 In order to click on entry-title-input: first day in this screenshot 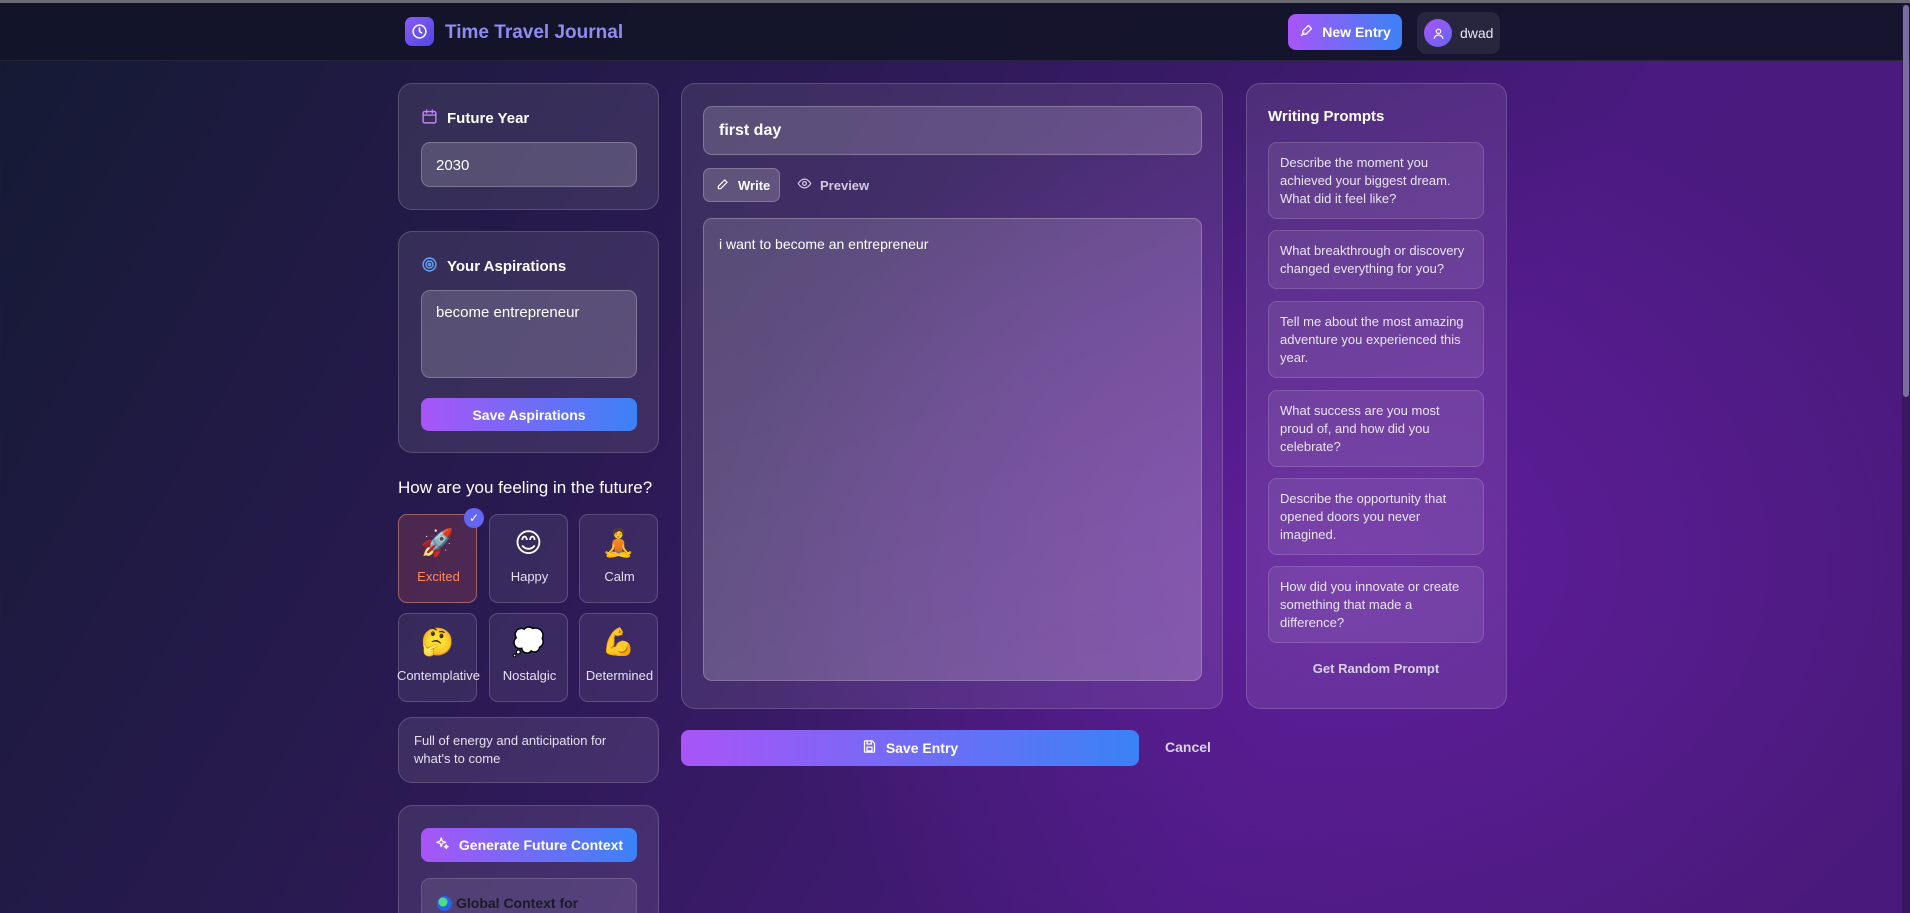, I will do `click(952, 130)`.